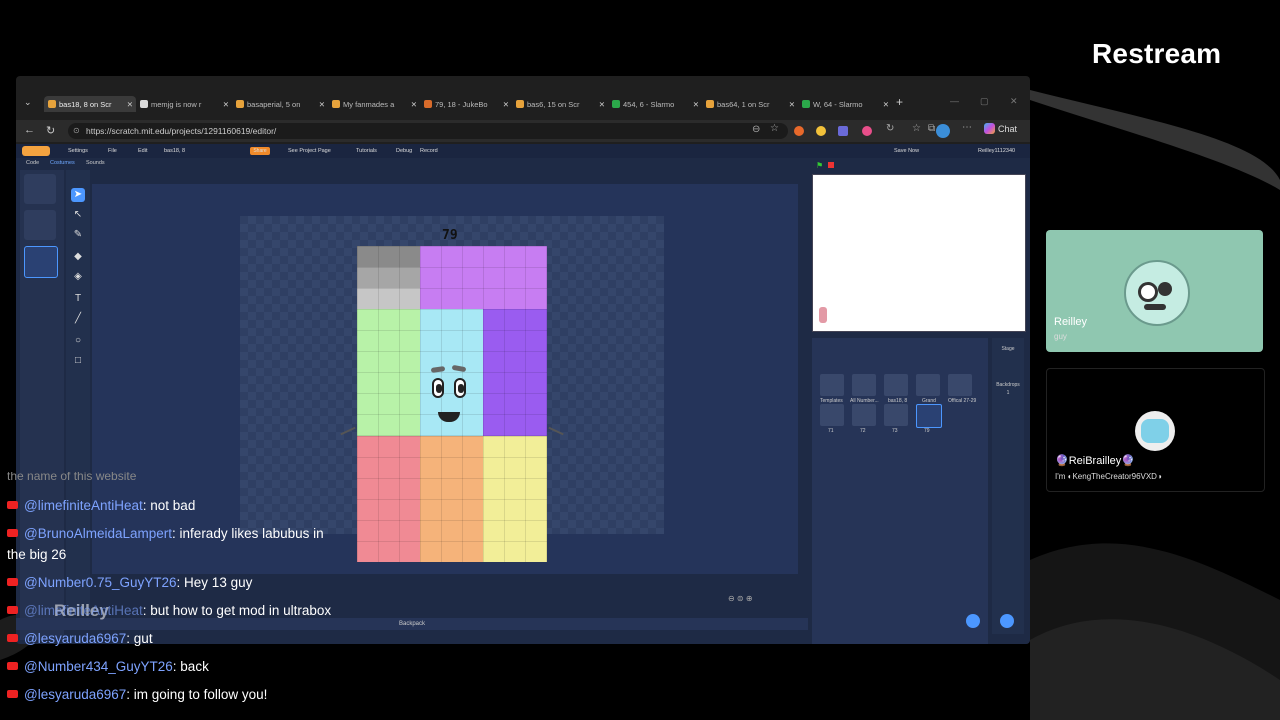 The image size is (1280, 720). Describe the element at coordinates (468, 104) in the screenshot. I see `tab-5: 79, 18 - JukeBo ✕` at that location.